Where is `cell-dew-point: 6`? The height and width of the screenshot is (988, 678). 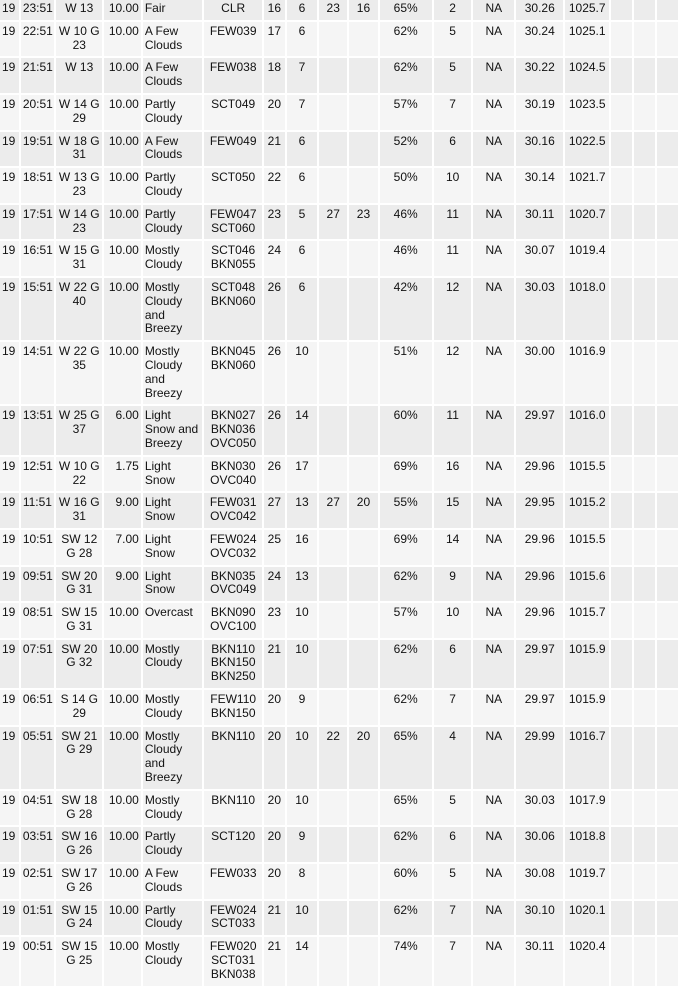 cell-dew-point: 6 is located at coordinates (302, 39).